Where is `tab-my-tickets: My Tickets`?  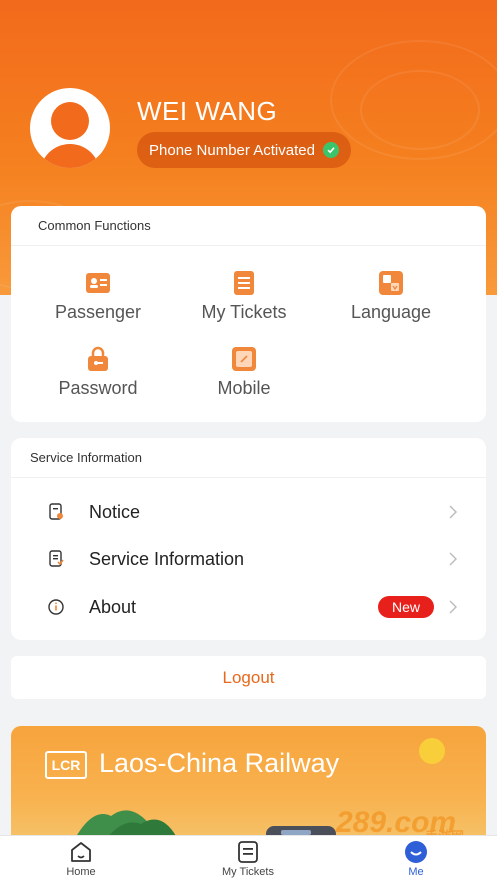
tab-my-tickets: My Tickets is located at coordinates (248, 859).